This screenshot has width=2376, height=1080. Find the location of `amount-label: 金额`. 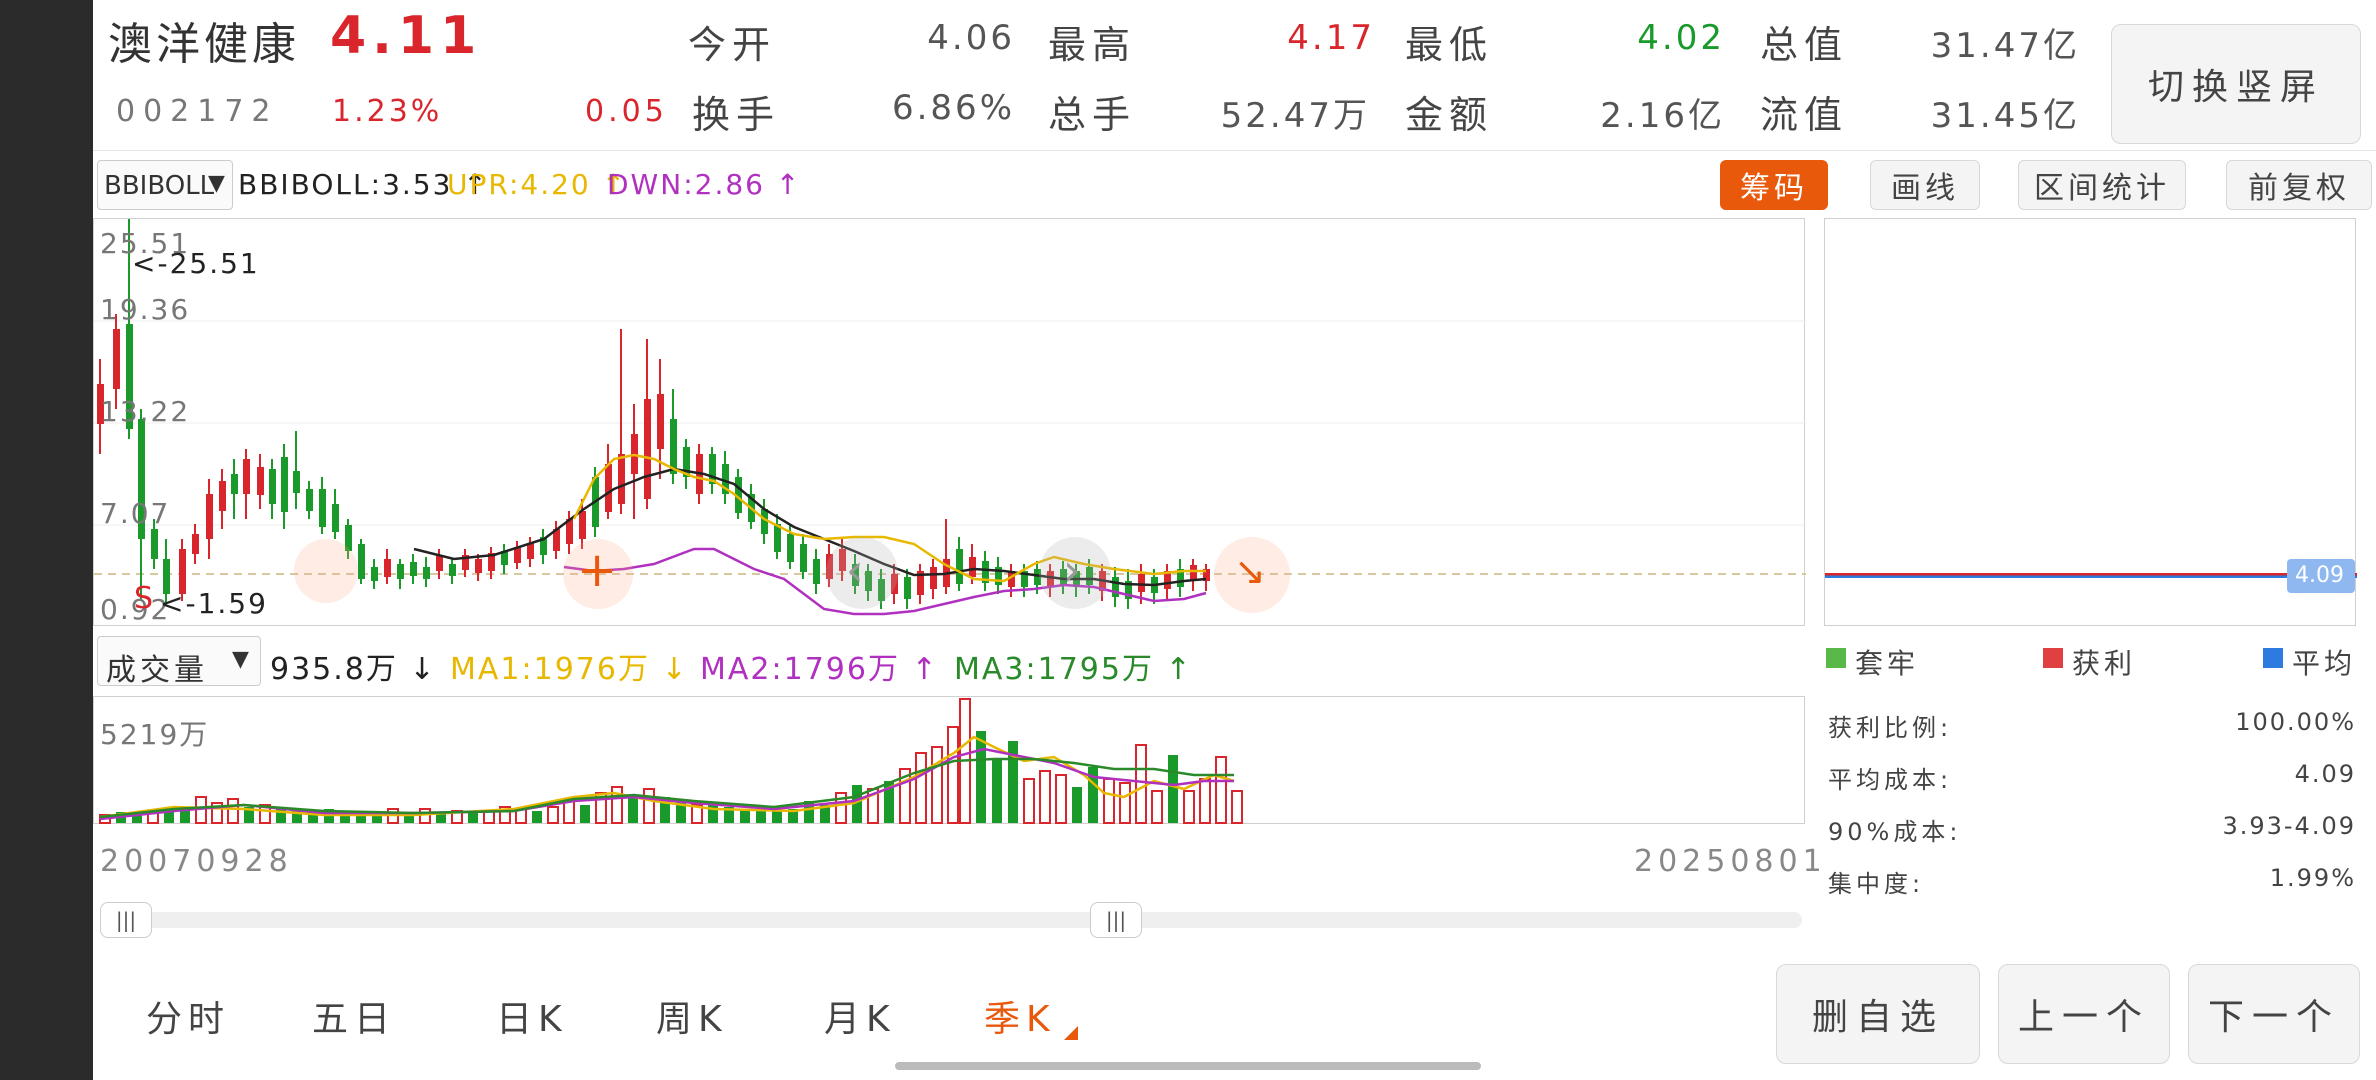

amount-label: 金额 is located at coordinates (1449, 115).